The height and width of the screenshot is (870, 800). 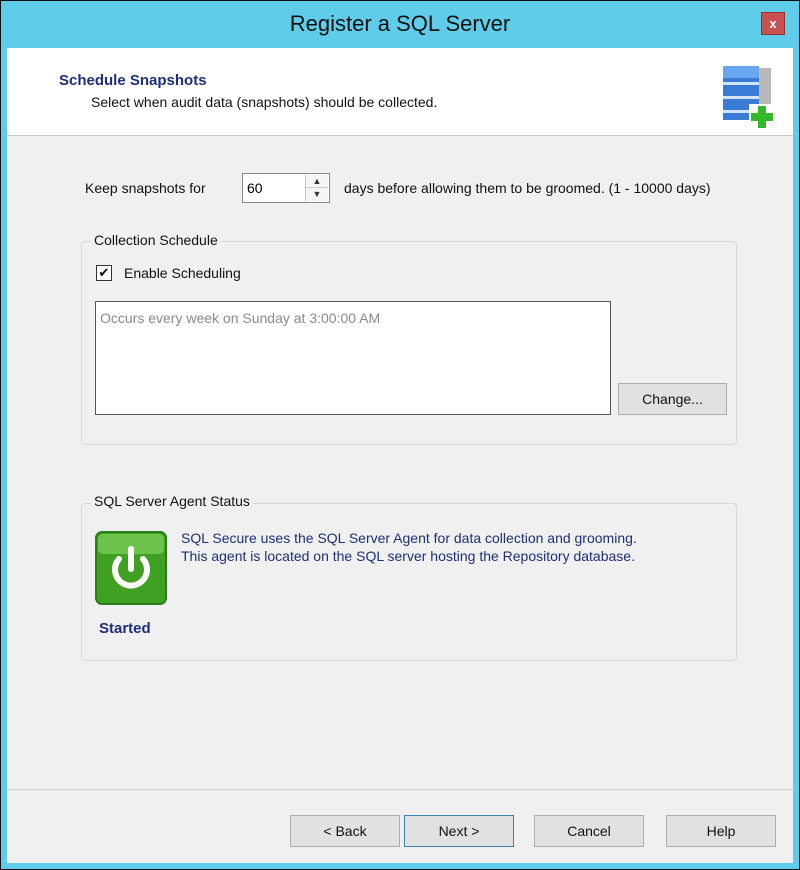 I want to click on window-right-border, so click(x=796, y=458).